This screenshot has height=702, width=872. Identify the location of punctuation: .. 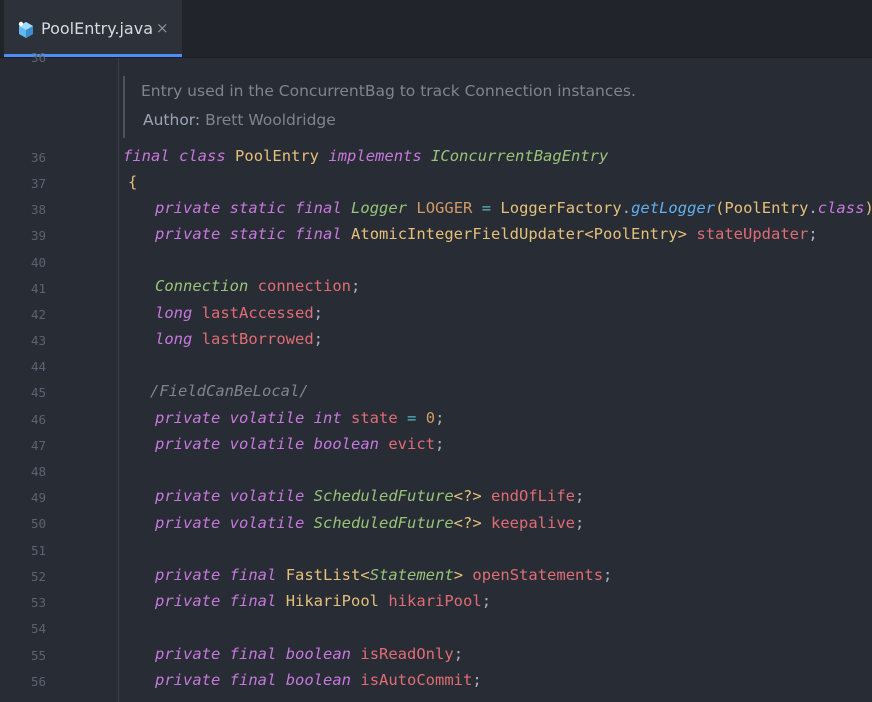
(626, 208).